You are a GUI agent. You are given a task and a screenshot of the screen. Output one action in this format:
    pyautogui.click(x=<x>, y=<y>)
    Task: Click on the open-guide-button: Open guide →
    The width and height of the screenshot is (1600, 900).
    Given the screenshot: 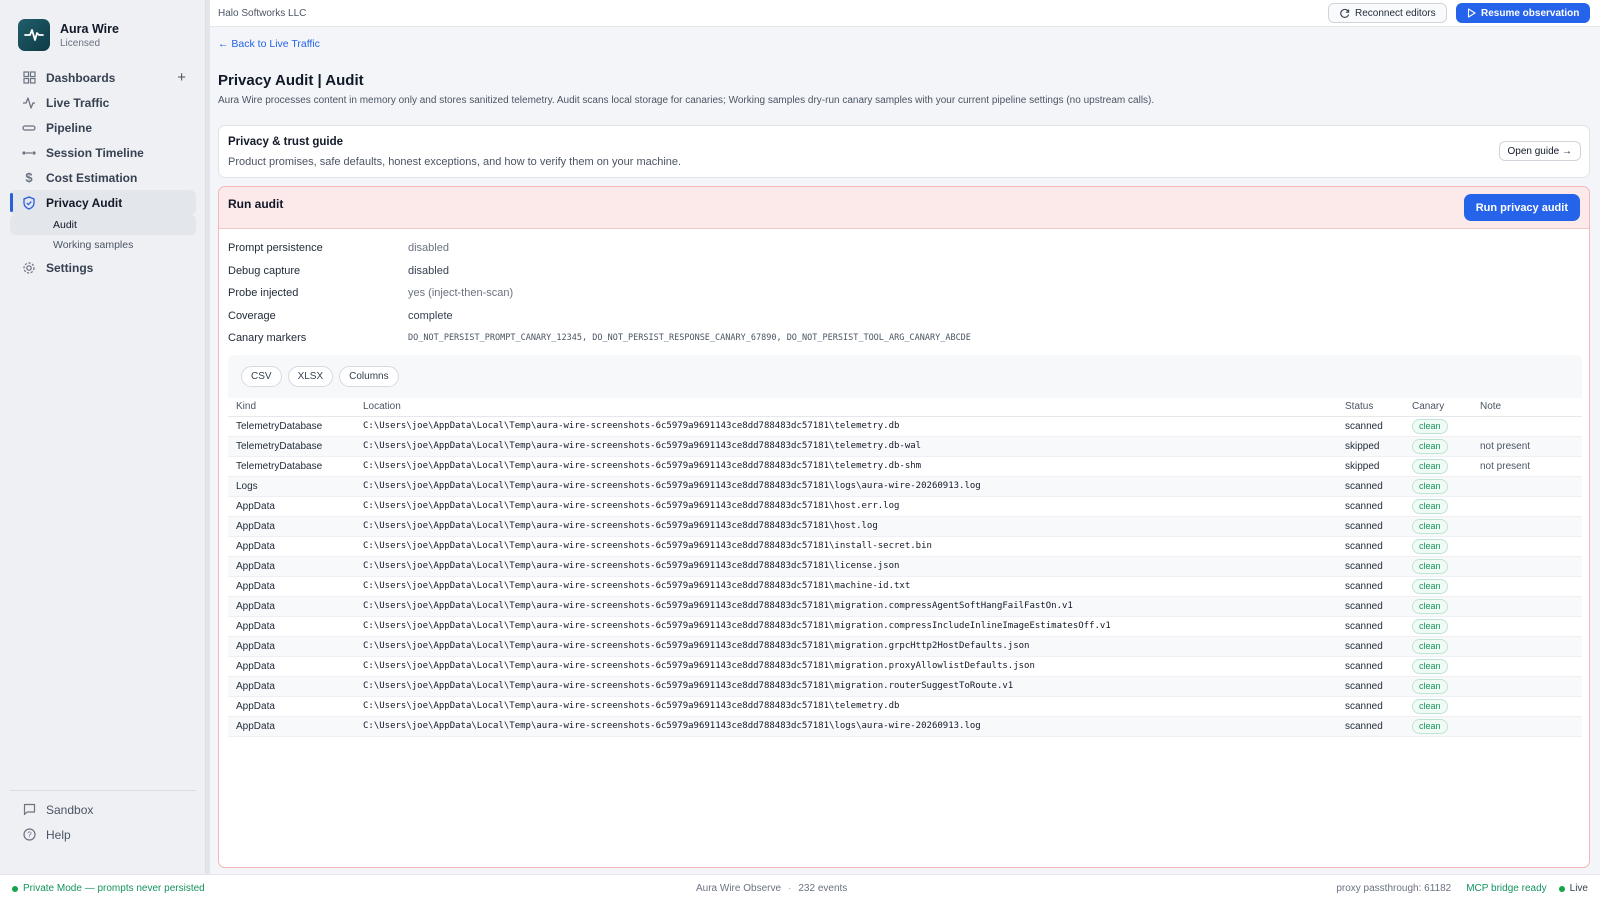 What is the action you would take?
    pyautogui.click(x=1539, y=151)
    